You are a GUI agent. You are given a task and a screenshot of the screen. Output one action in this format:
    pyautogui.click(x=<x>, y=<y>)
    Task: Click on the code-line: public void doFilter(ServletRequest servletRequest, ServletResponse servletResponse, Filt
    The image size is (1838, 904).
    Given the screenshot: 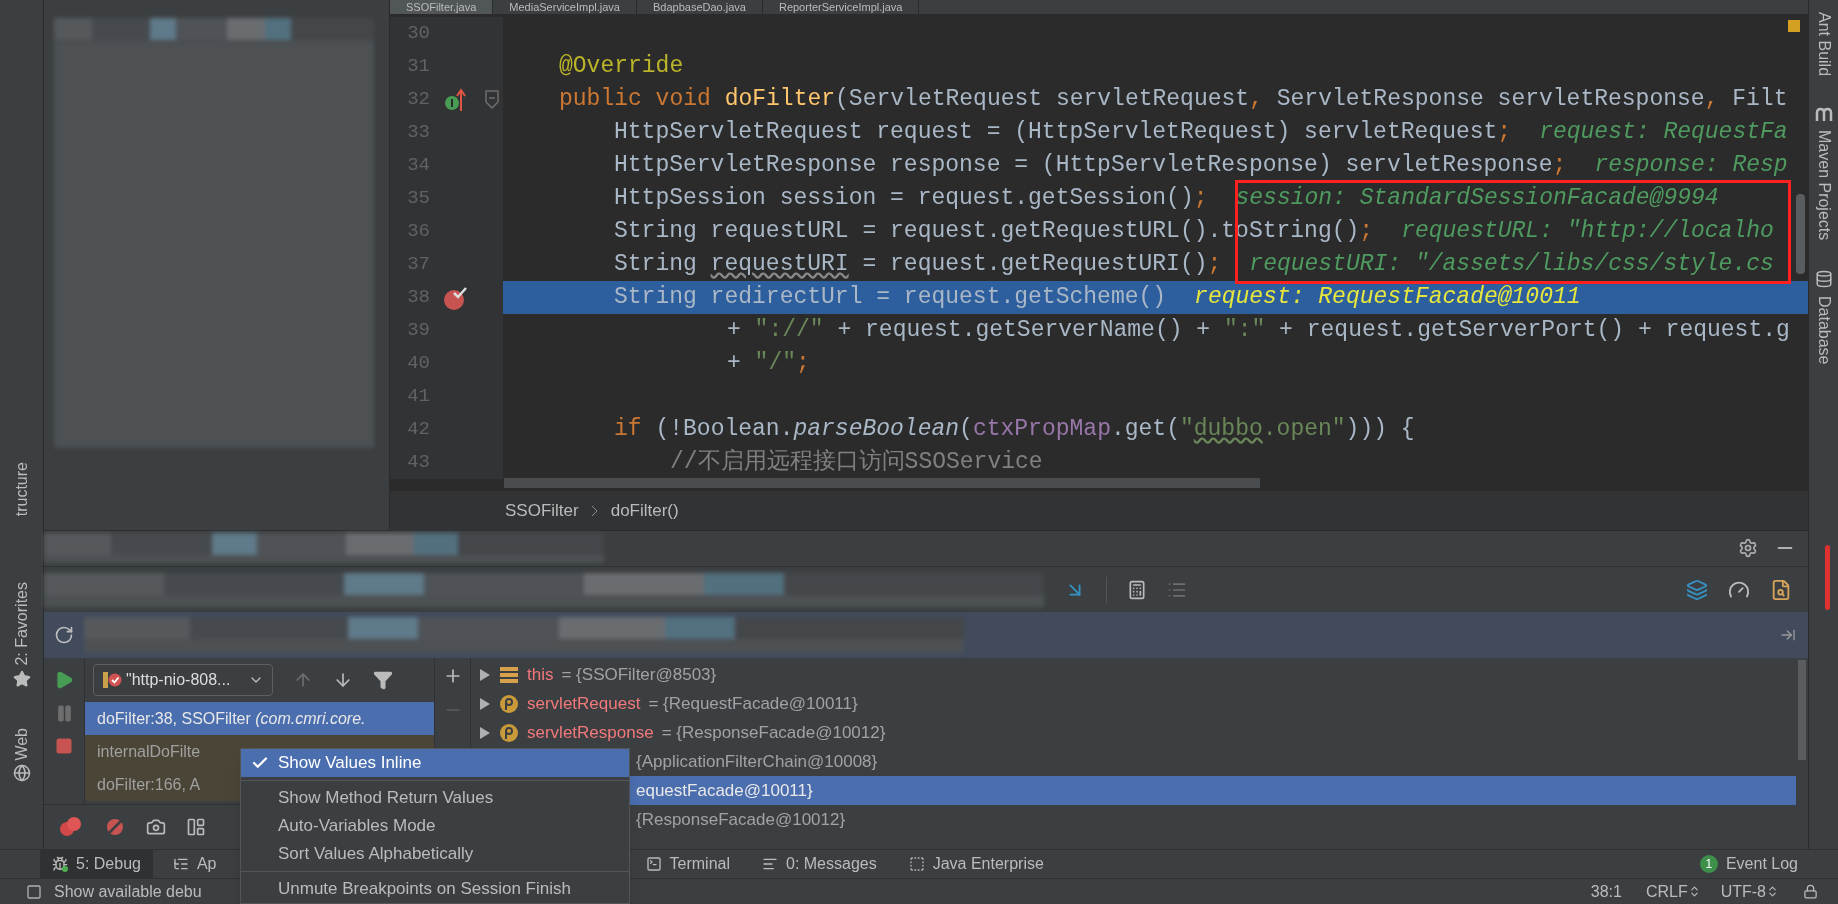 What is the action you would take?
    pyautogui.click(x=1173, y=99)
    